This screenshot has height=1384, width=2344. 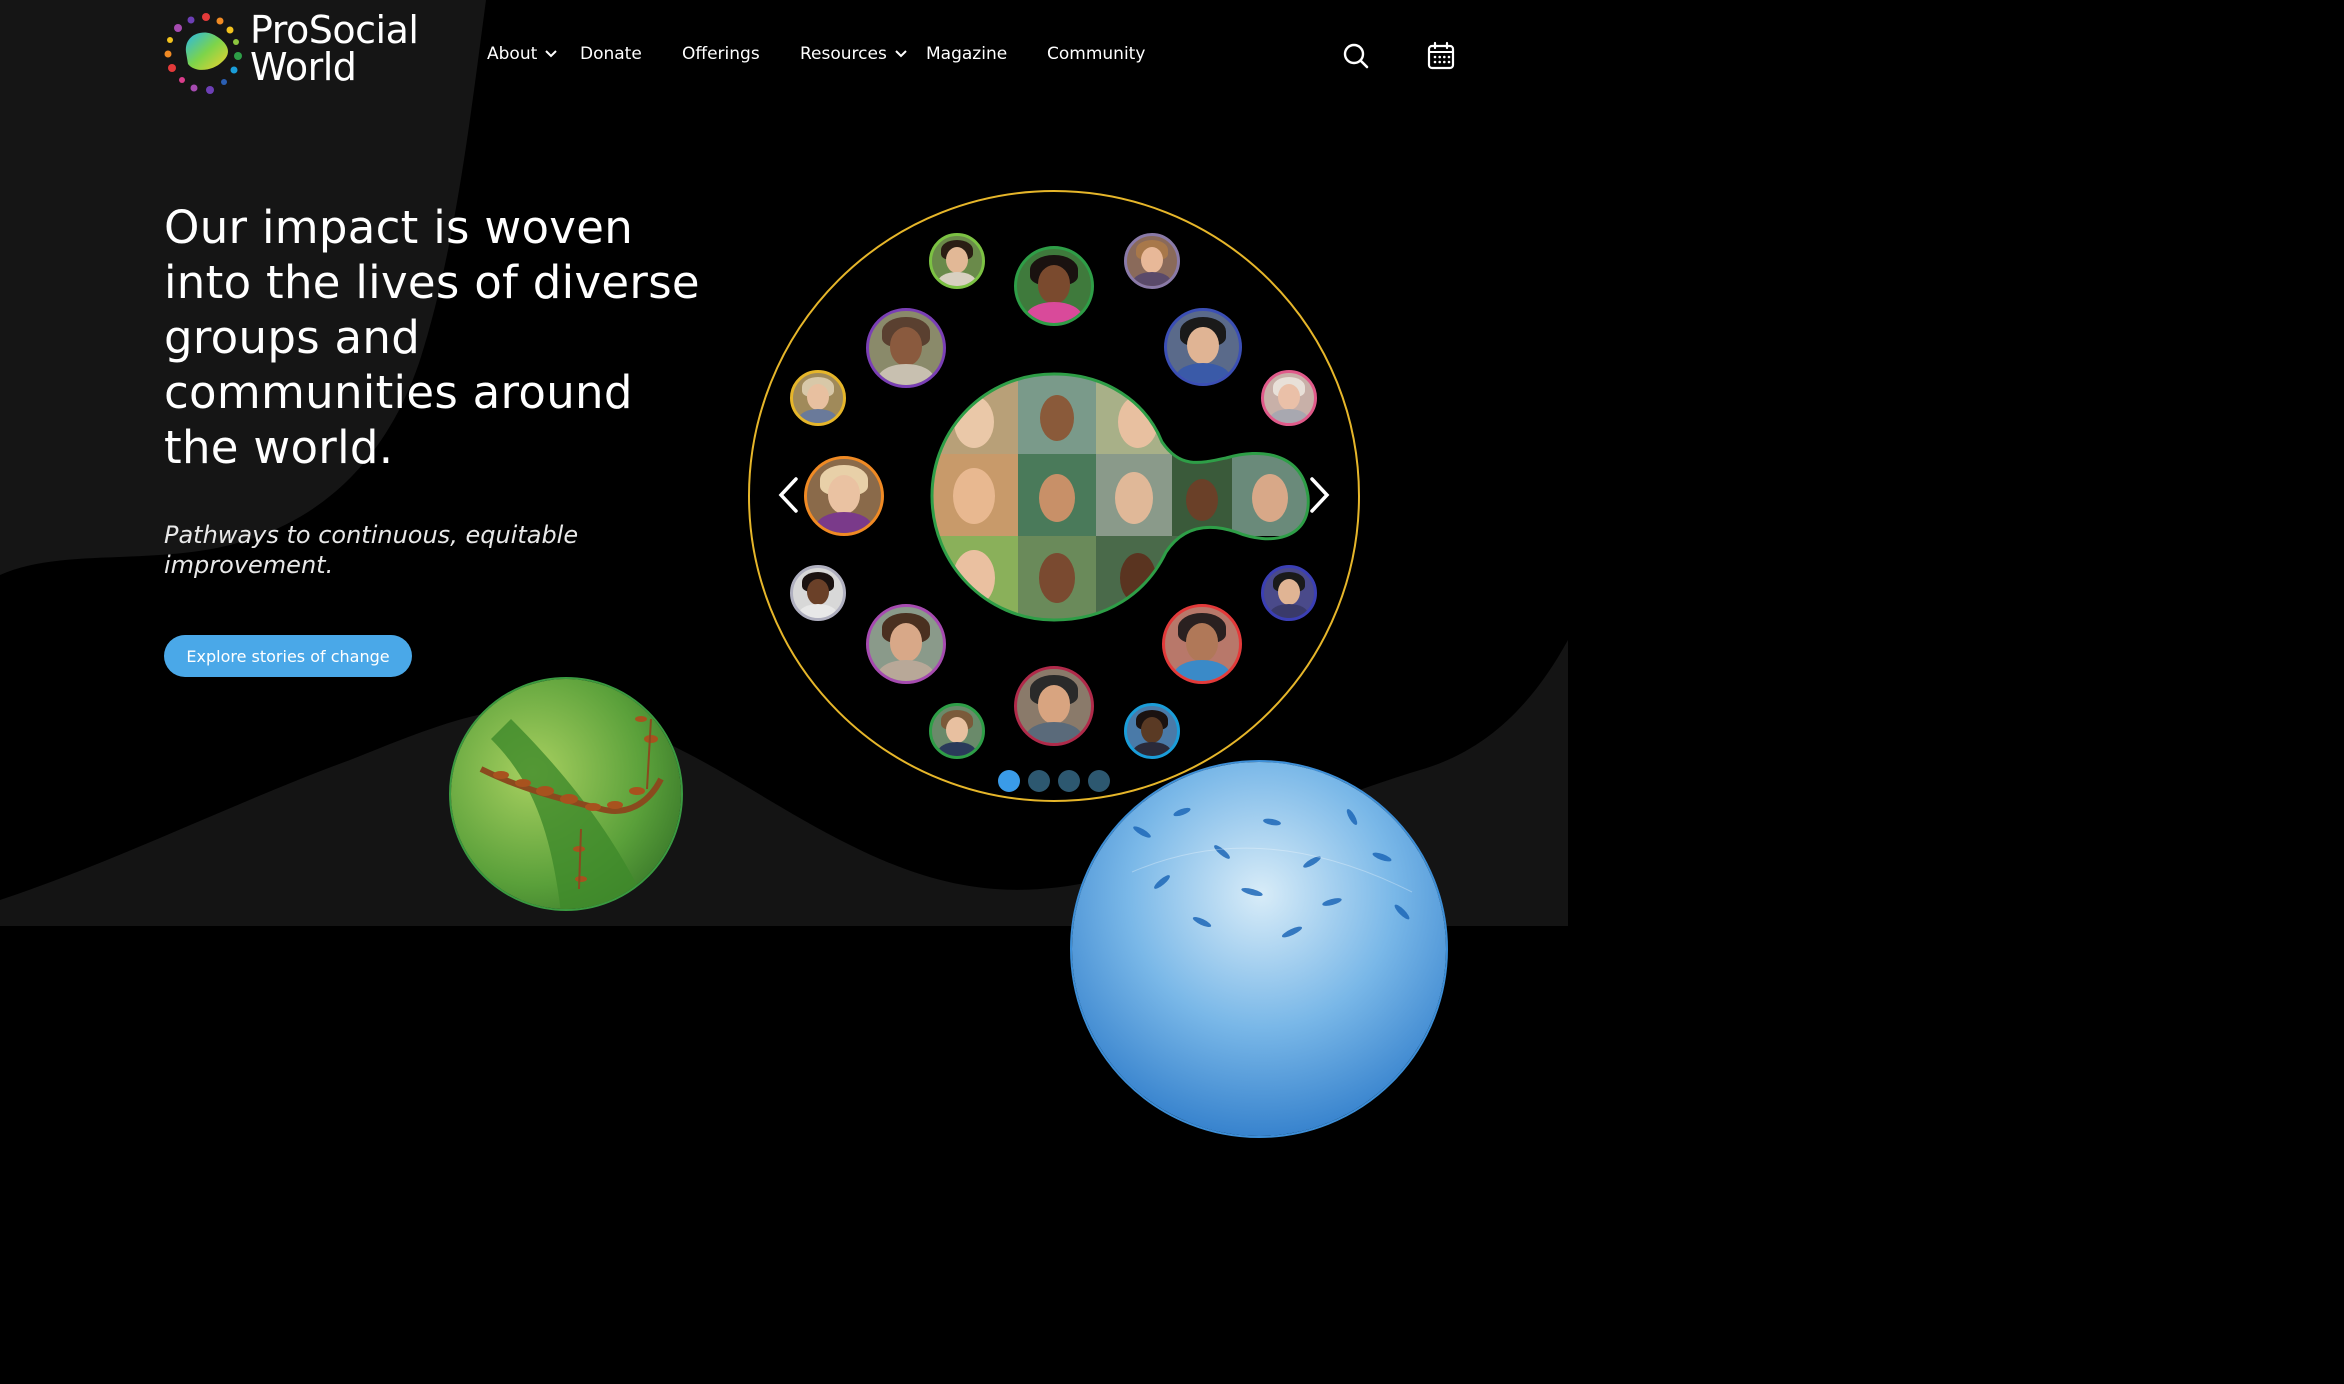 I want to click on nav-label-magazine: Magazine, so click(x=967, y=54).